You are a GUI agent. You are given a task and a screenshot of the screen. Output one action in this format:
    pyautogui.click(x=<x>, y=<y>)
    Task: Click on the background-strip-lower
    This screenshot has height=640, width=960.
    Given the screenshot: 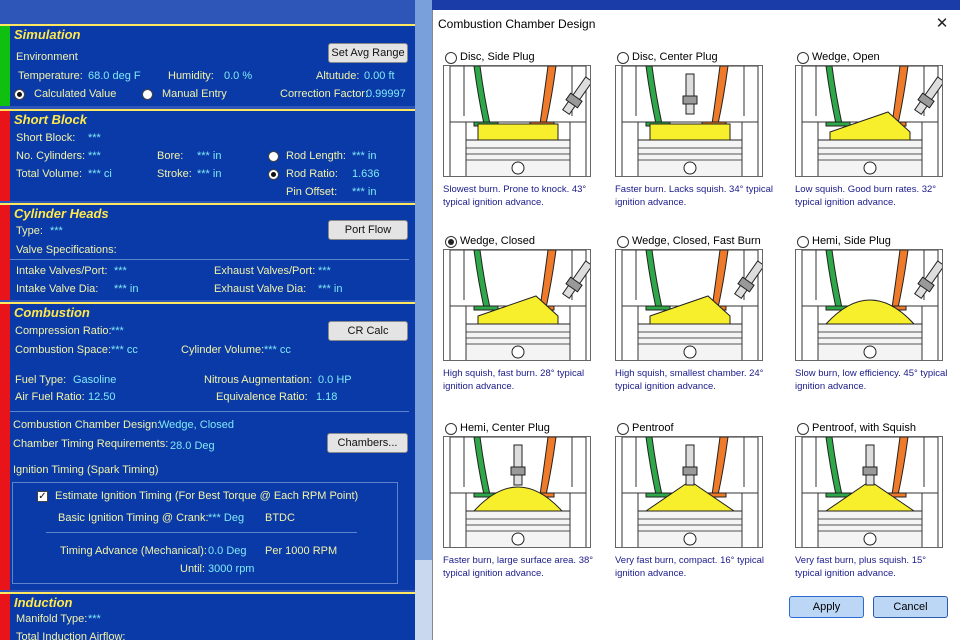 What is the action you would take?
    pyautogui.click(x=423, y=600)
    